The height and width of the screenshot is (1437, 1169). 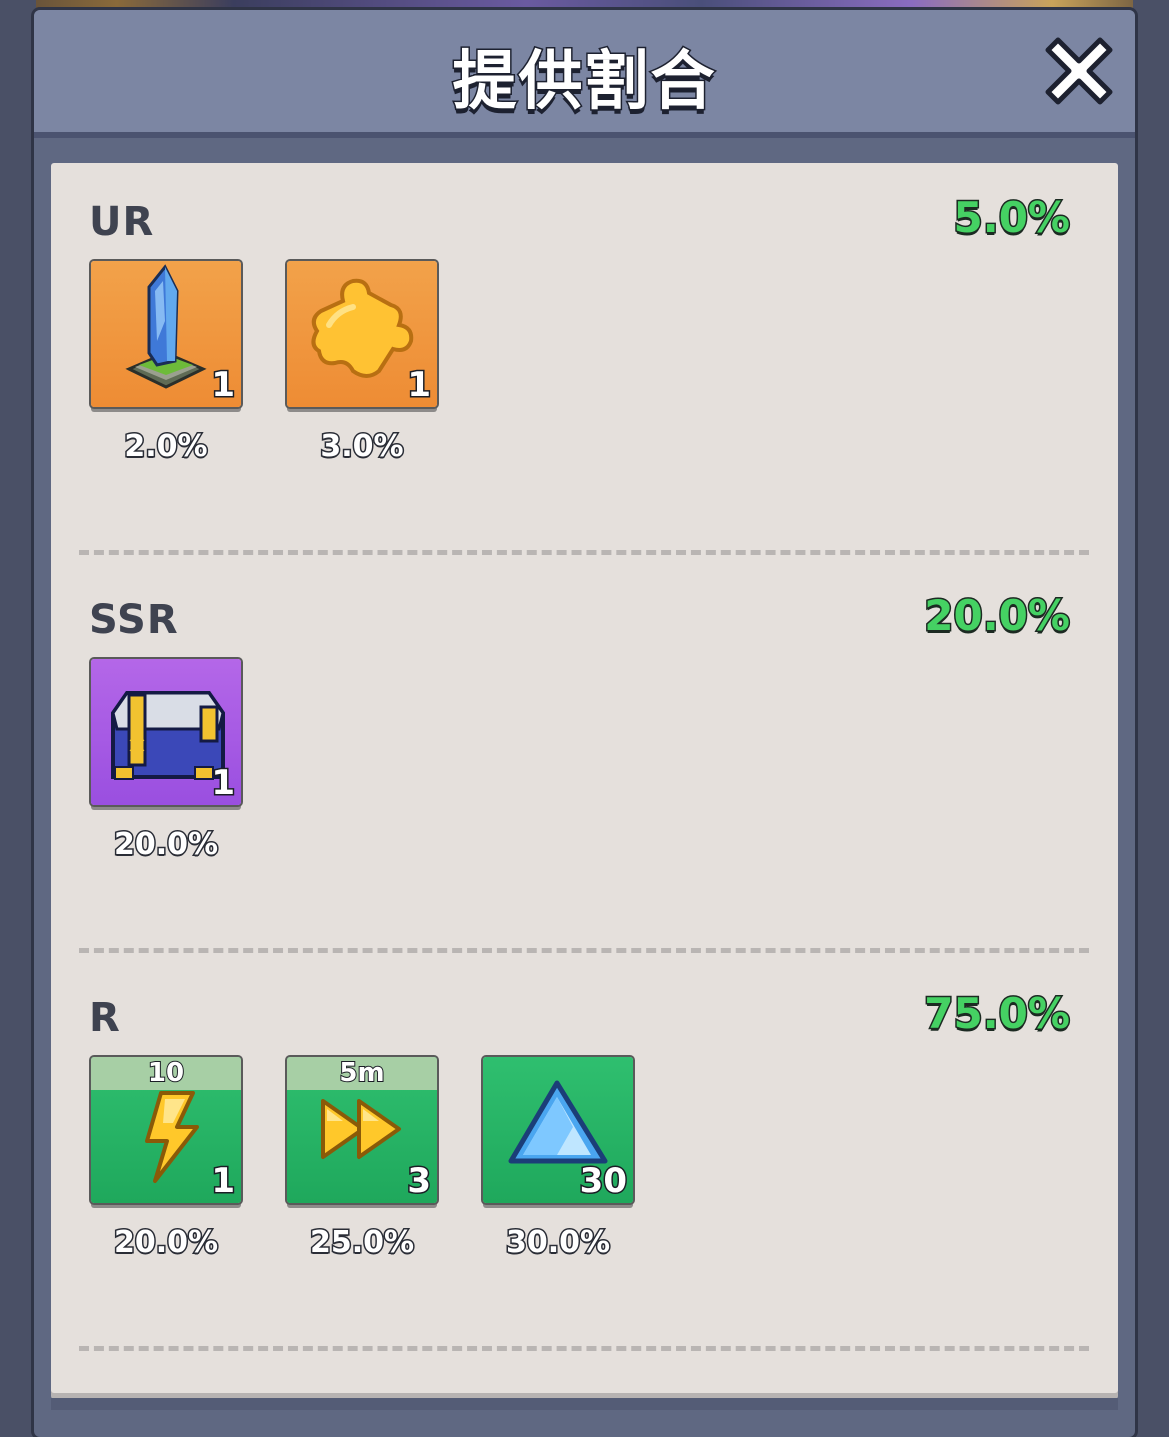 What do you see at coordinates (134, 620) in the screenshot?
I see `rarity-label: SSR` at bounding box center [134, 620].